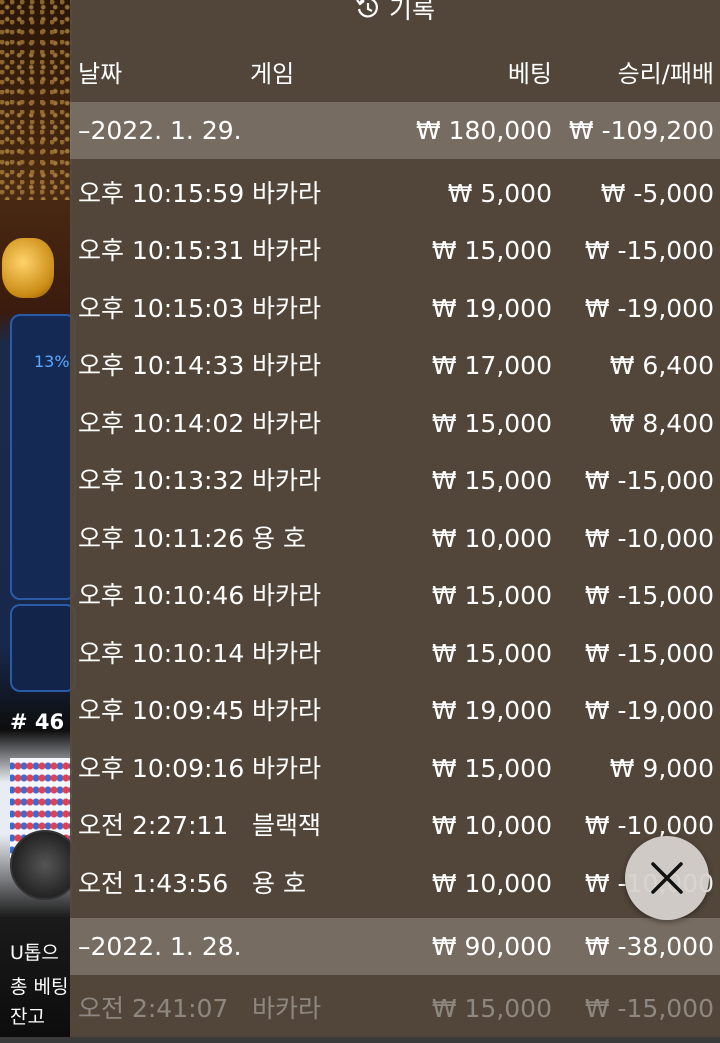  Describe the element at coordinates (161, 308) in the screenshot. I see `row-time: 오후 10:15:03` at that location.